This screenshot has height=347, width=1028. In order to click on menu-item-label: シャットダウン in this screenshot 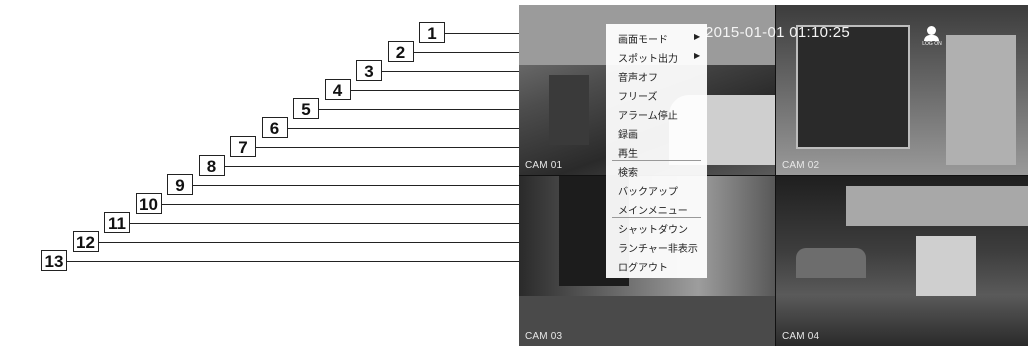, I will do `click(653, 230)`.